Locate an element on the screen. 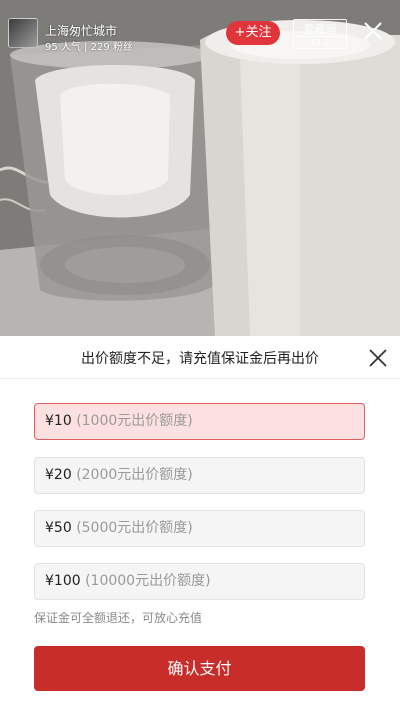  option-amount: ¥10 is located at coordinates (58, 421).